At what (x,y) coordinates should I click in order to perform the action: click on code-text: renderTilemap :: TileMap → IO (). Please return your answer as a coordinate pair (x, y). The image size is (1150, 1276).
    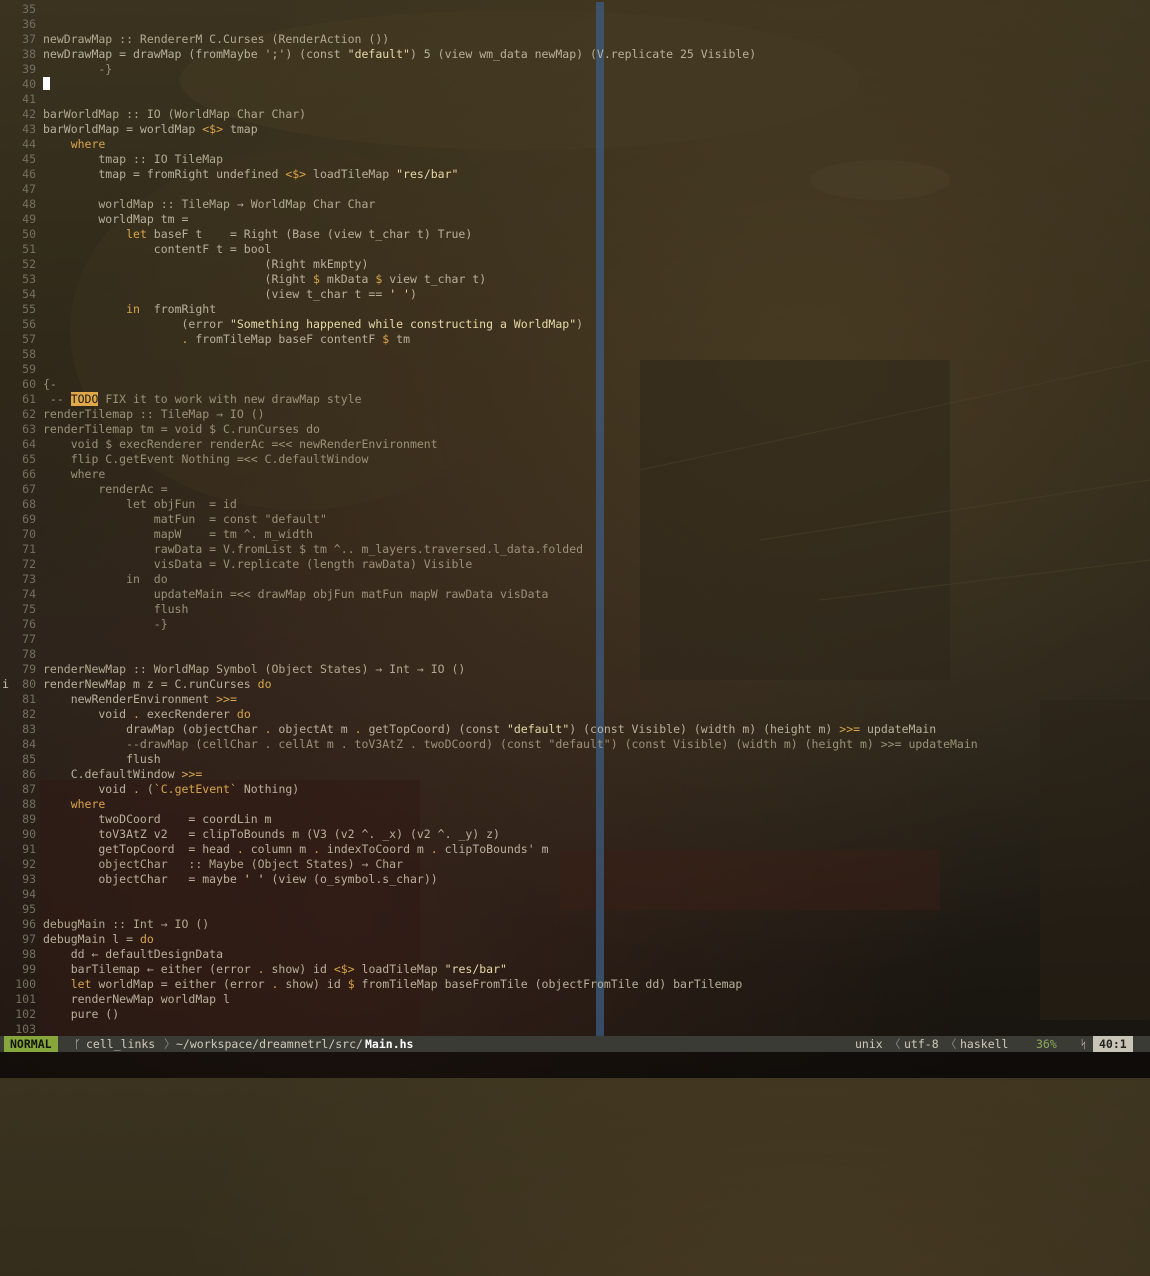
    Looking at the image, I should click on (154, 414).